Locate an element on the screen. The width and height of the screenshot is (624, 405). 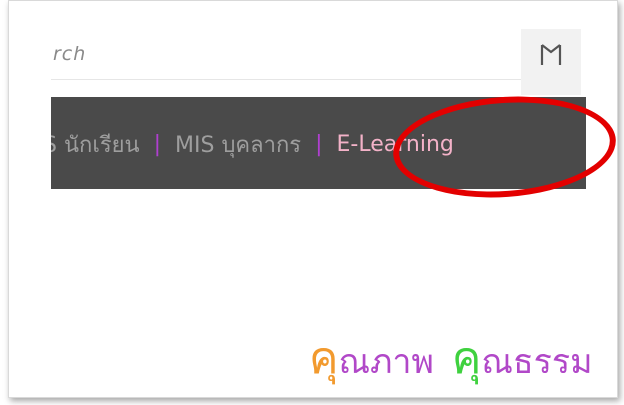
school-motto: คุณภาพ คุณธรรม is located at coordinates (451, 358).